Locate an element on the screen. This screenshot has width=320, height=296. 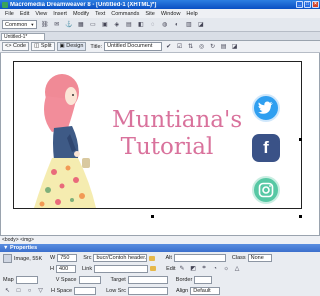
polygon-hotspot-icon: ▽ is located at coordinates (40, 290).